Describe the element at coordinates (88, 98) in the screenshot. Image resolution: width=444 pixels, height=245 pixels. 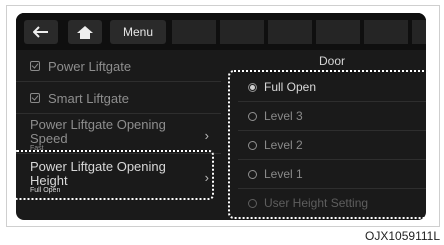
I see `list-item-label: Smart Liftgate` at that location.